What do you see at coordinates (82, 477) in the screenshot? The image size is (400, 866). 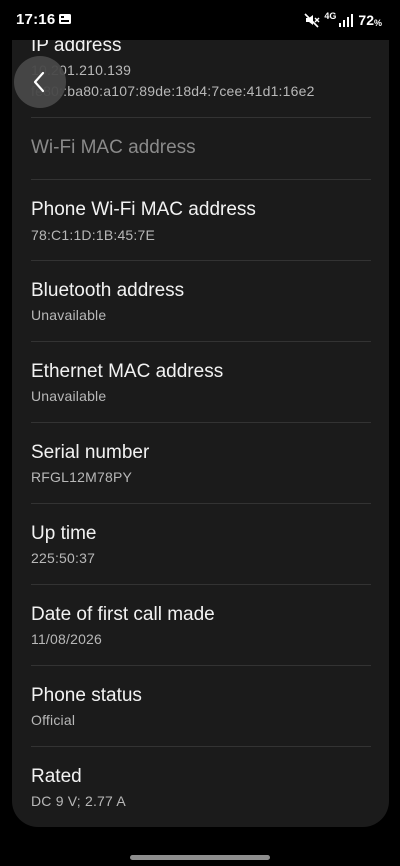 I see `row-value: RFGL12M78PY` at bounding box center [82, 477].